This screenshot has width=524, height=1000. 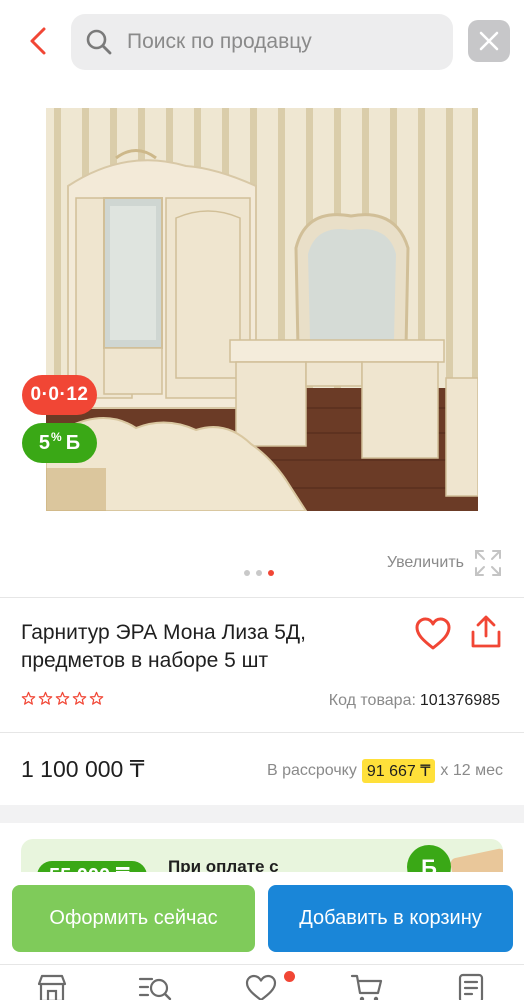 I want to click on favorite-button, so click(x=433, y=634).